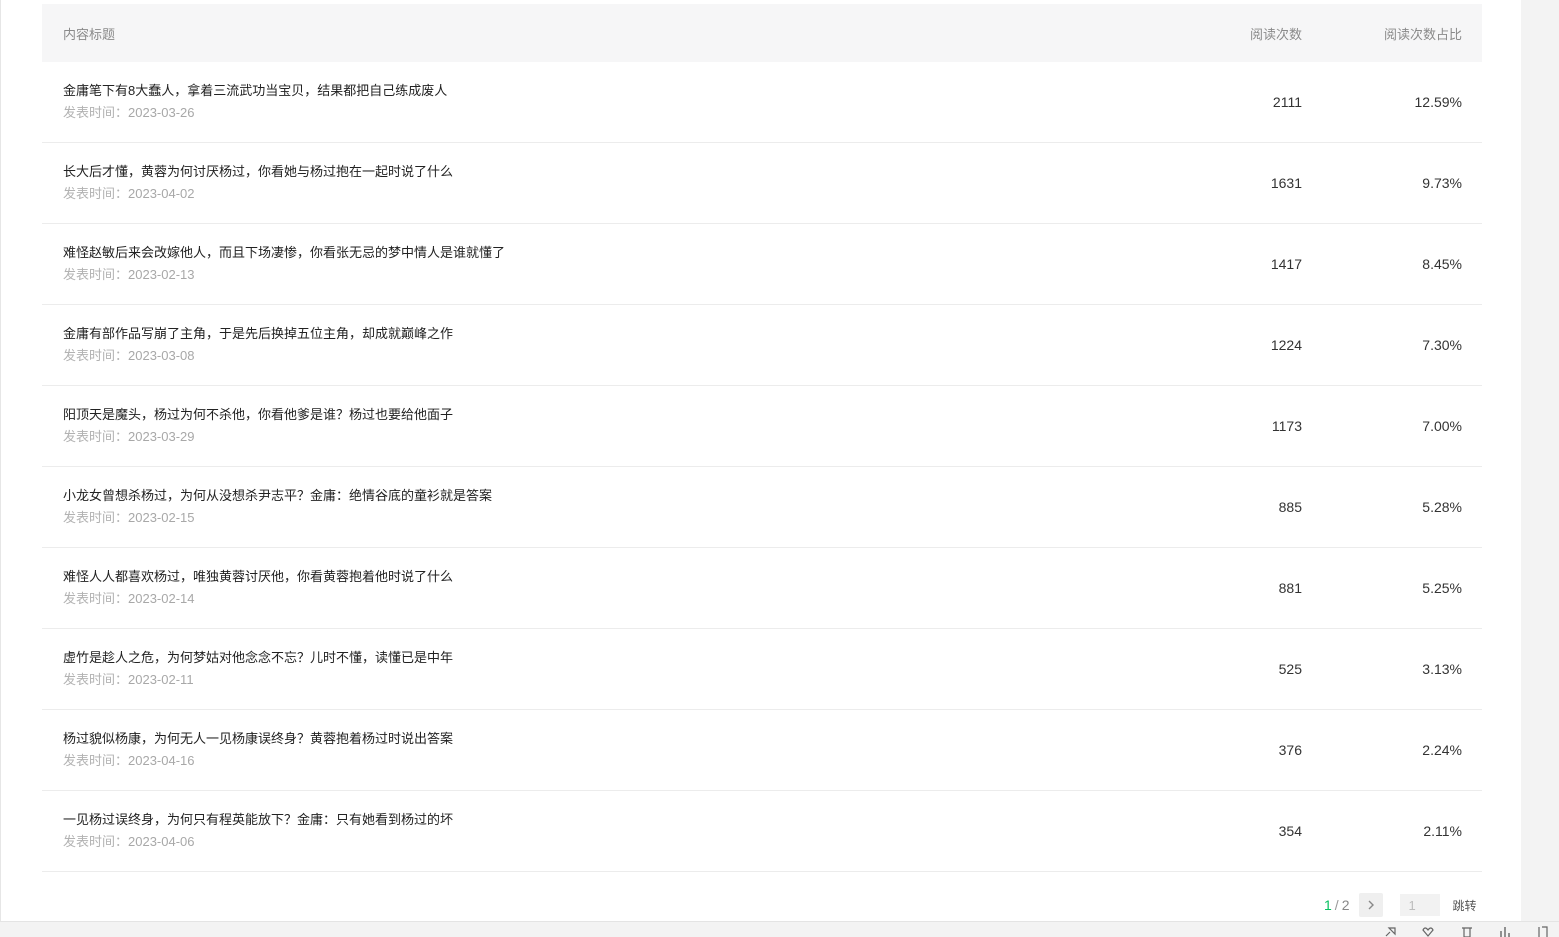 The height and width of the screenshot is (937, 1559). What do you see at coordinates (592, 577) in the screenshot?
I see `article-title: 难怪人人都喜欢杨过，唯独黄蓉讨厌他，你看黄蓉抱着他时说了什么` at bounding box center [592, 577].